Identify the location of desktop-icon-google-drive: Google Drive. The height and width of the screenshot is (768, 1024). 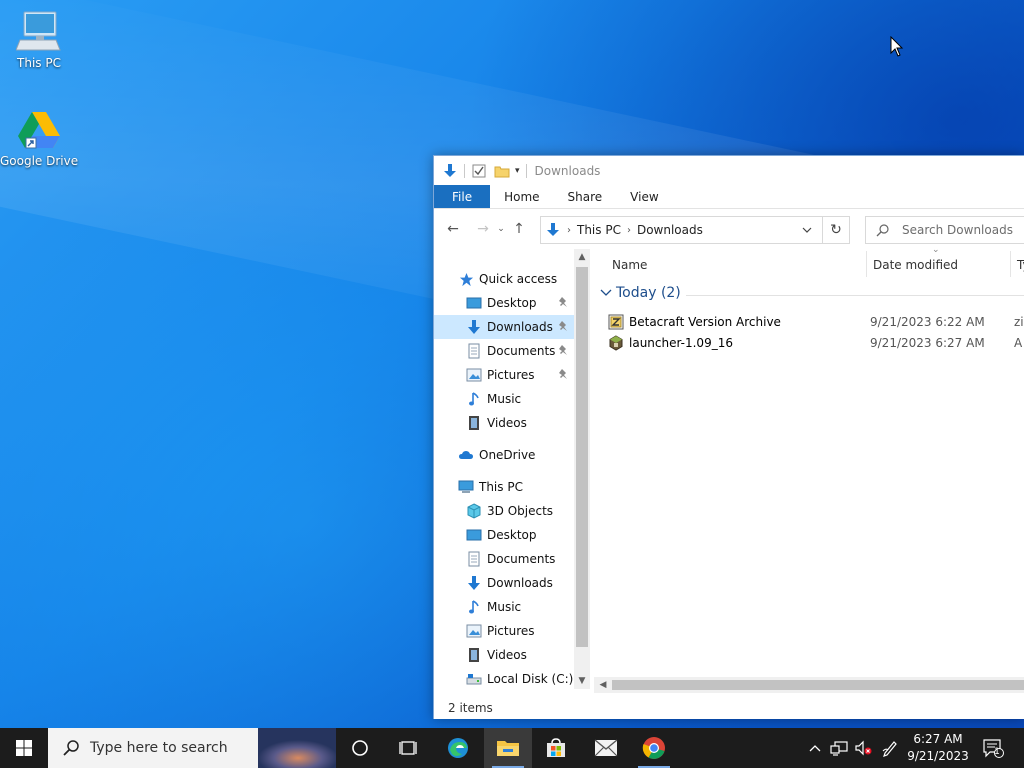
(39, 138).